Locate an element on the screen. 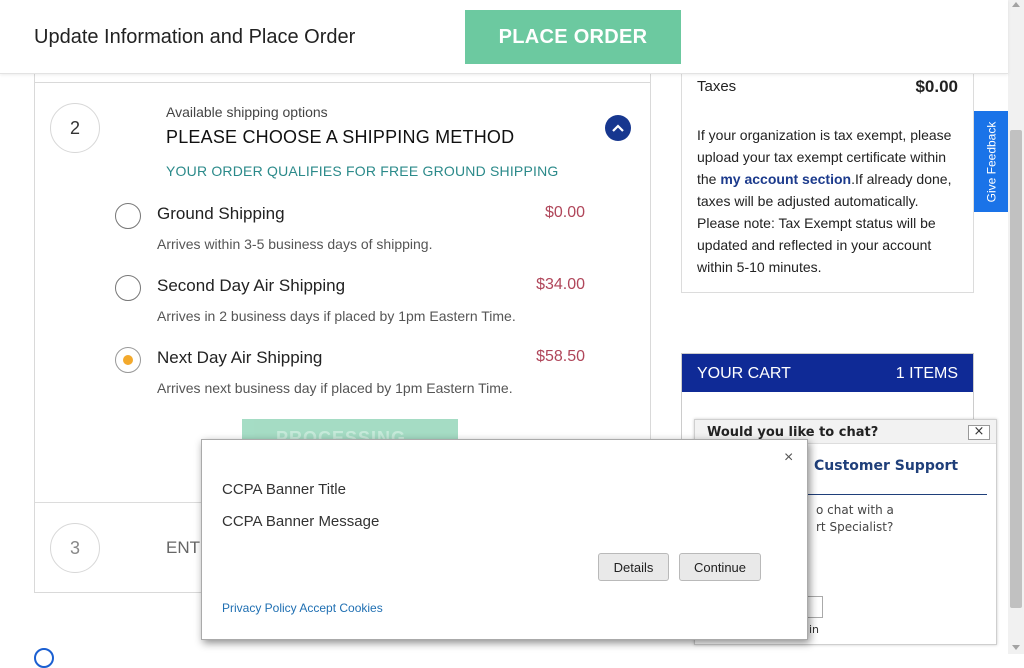 The image size is (1024, 668). scroll-up-icon is located at coordinates (1016, 4).